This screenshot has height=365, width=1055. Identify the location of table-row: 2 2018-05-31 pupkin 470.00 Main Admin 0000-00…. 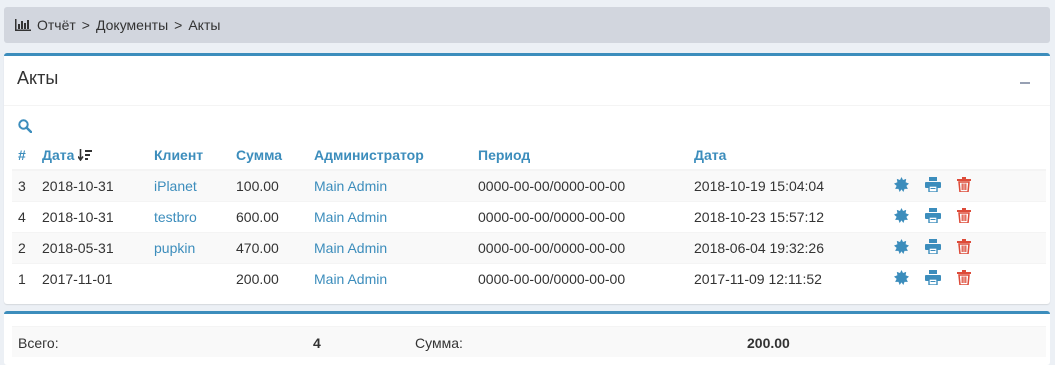
(529, 248).